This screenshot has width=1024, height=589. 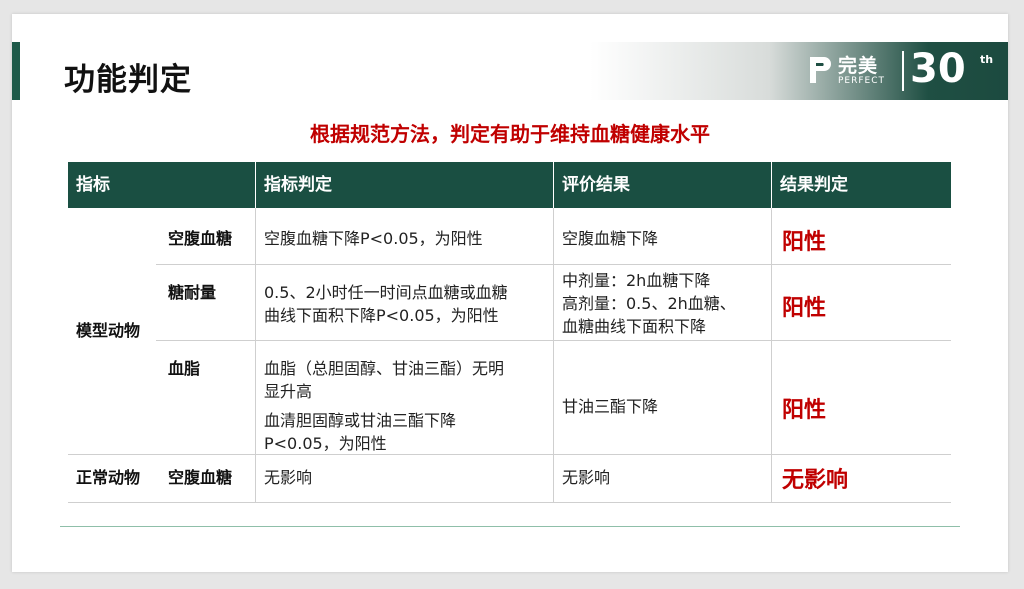 I want to click on row-criteria: 显升高, so click(x=288, y=391).